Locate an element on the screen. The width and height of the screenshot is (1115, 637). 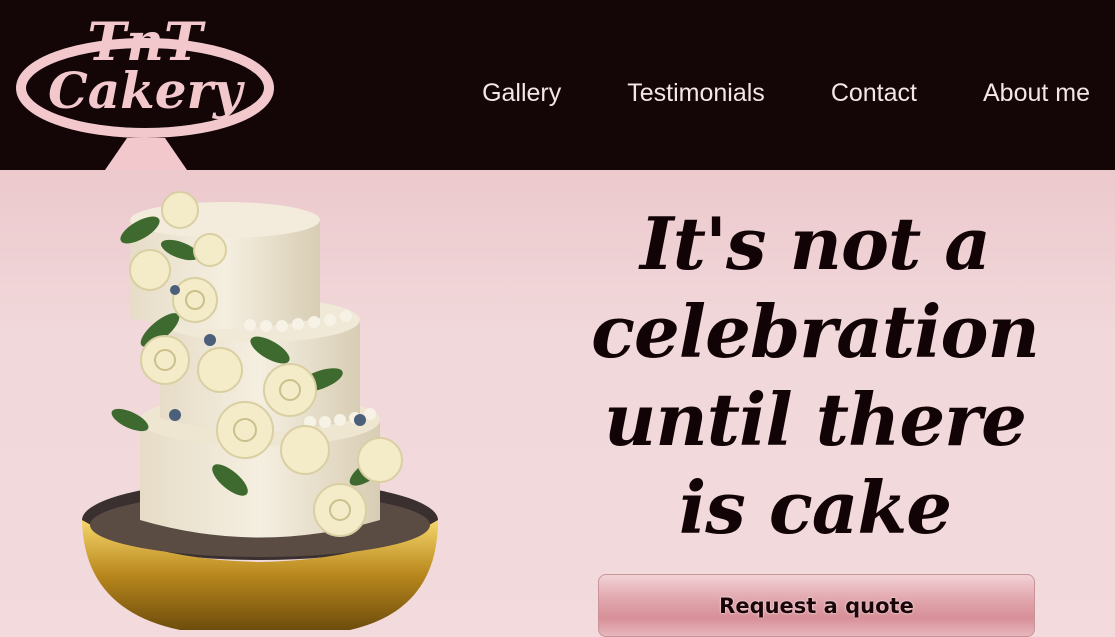
logo-text-cakery: Cakery is located at coordinates (146, 90).